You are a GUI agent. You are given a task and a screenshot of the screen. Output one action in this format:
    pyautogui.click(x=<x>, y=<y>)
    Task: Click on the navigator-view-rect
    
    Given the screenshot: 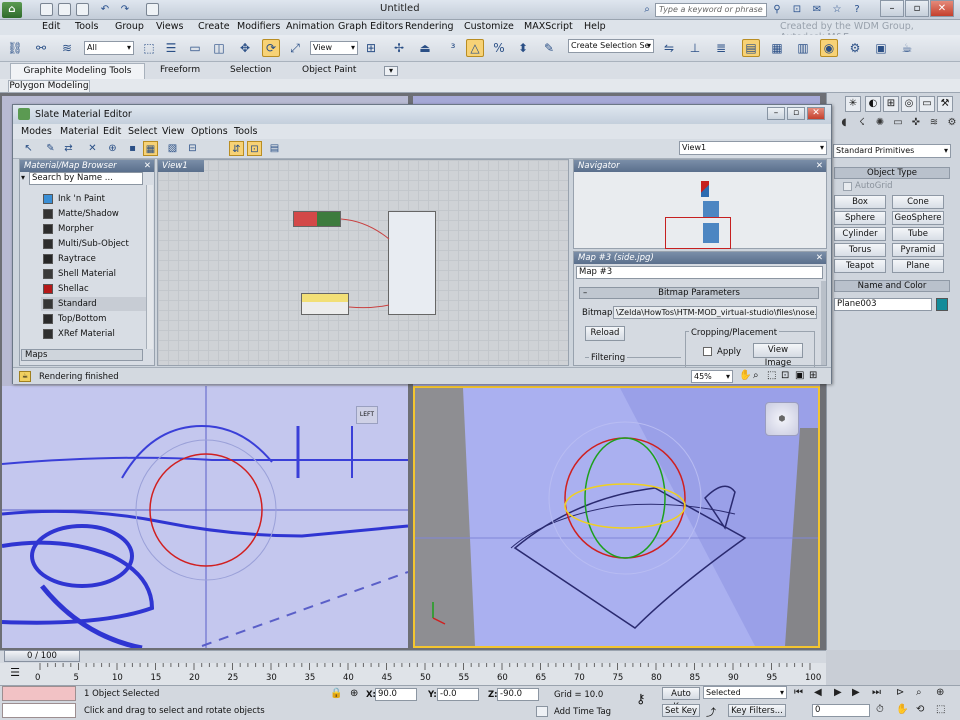 What is the action you would take?
    pyautogui.click(x=698, y=233)
    